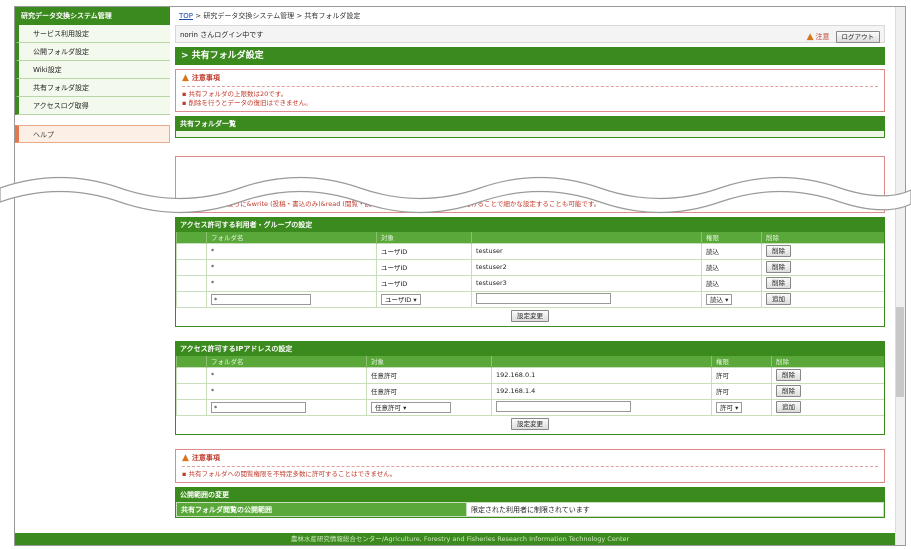 The width and height of the screenshot is (911, 549). I want to click on table-row: * ユーザID testuser 読込 削除, so click(530, 250).